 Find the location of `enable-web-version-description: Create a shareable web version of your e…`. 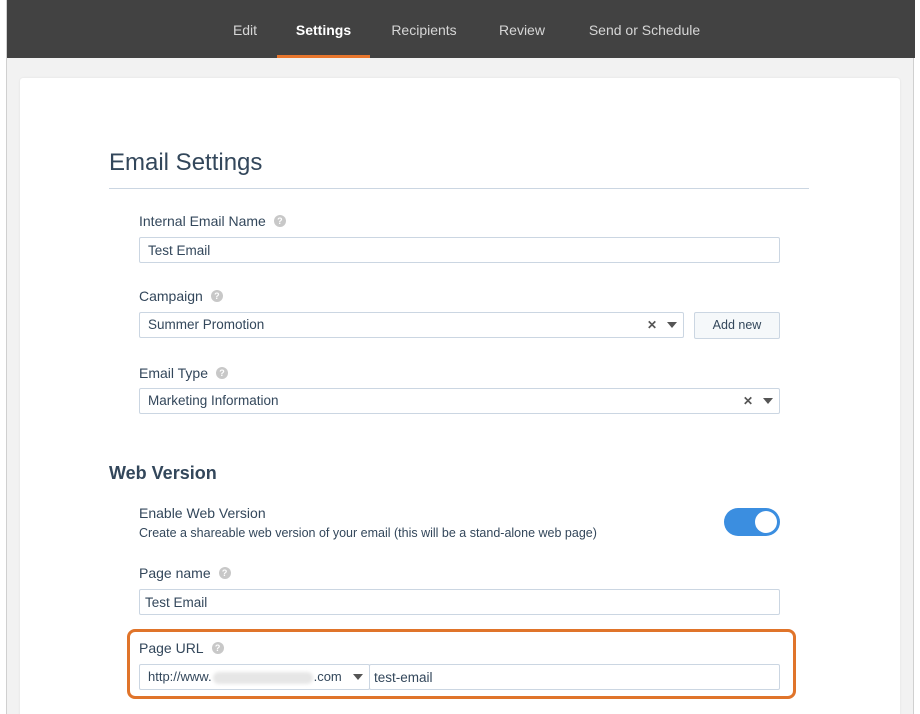

enable-web-version-description: Create a shareable web version of your e… is located at coordinates (368, 533).